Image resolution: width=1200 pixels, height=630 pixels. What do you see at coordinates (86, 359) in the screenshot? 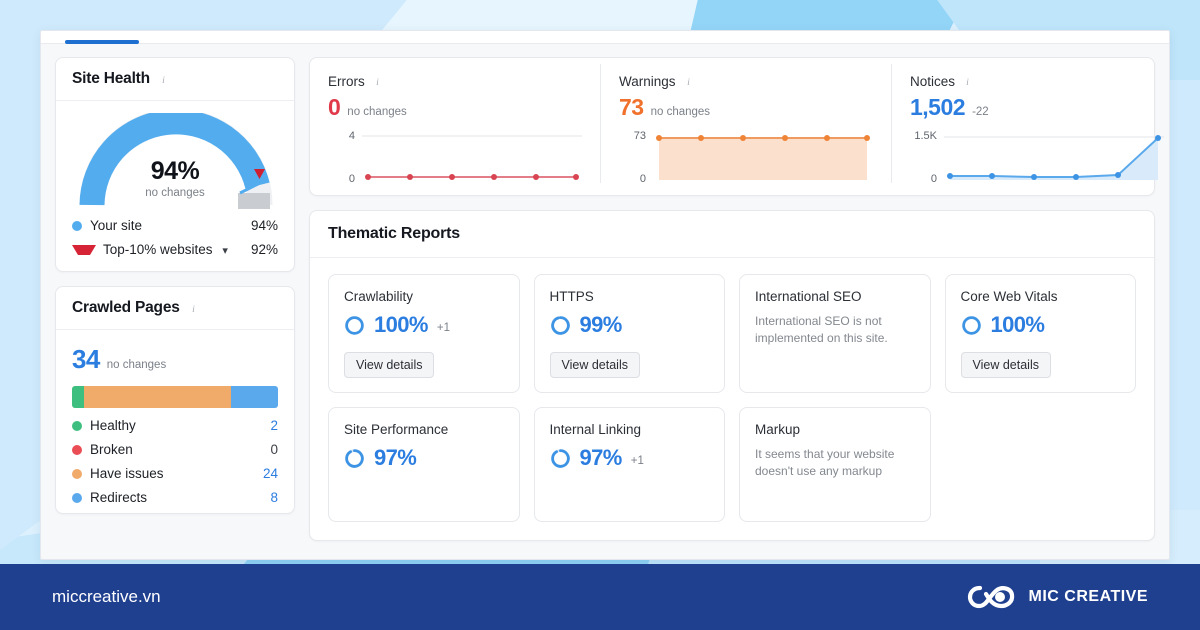
I see `crawled-pages-total: 34` at bounding box center [86, 359].